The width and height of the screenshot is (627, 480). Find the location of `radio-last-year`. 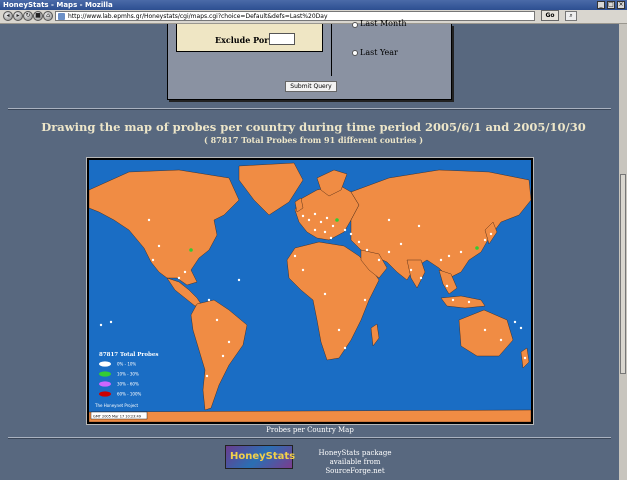

radio-last-year is located at coordinates (355, 53).